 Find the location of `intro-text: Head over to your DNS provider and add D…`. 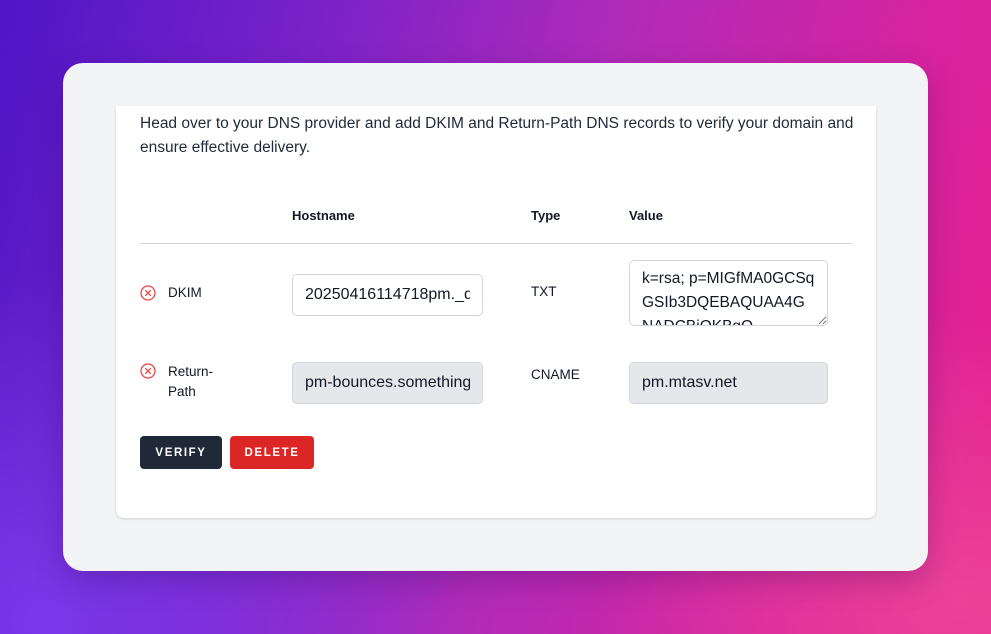

intro-text: Head over to your DNS provider and add D… is located at coordinates (497, 135).